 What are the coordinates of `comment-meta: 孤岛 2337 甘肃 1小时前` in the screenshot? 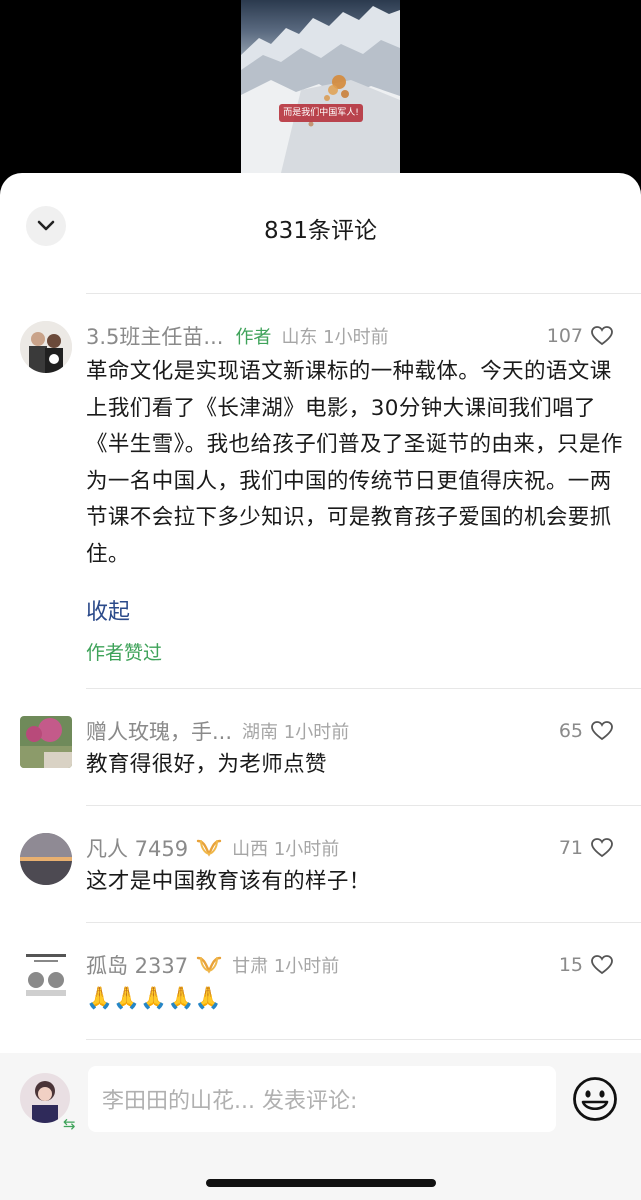 It's located at (308, 965).